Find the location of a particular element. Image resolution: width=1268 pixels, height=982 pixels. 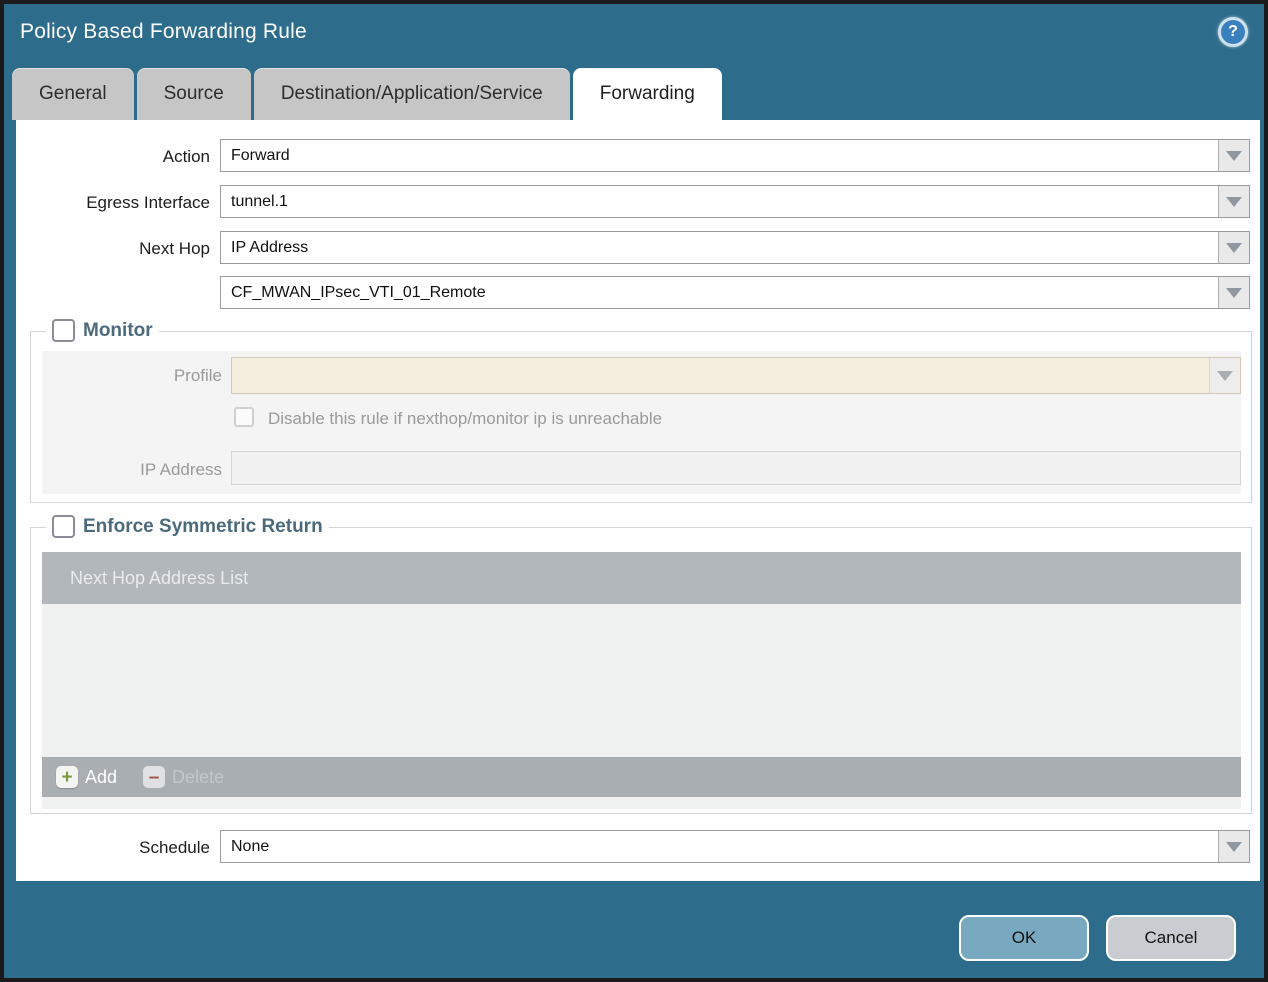

next-hop-address-value: CF_MWAN_IPsec_VTI_01_Remote is located at coordinates (358, 292).